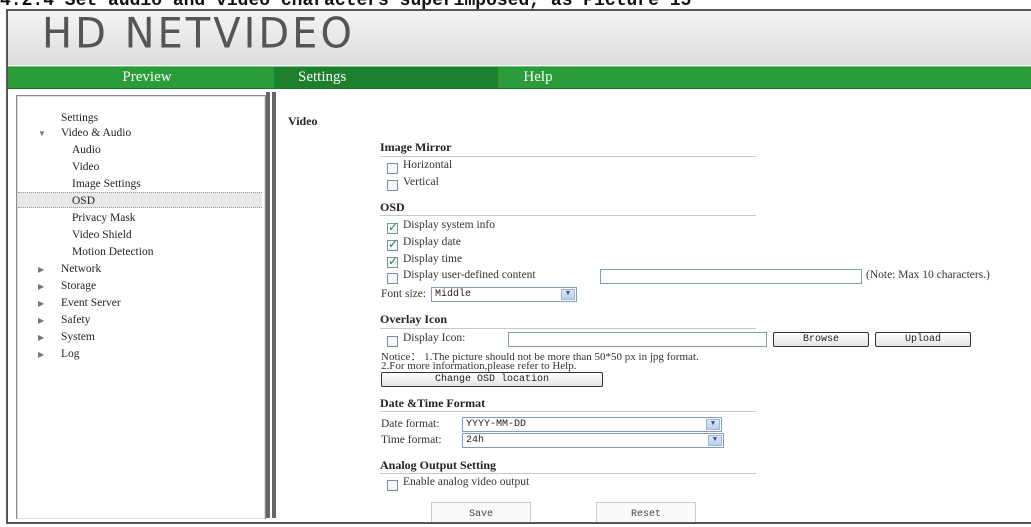 This screenshot has width=1031, height=527. What do you see at coordinates (519, 37) in the screenshot?
I see `header-banner: HD NETVIDEO` at bounding box center [519, 37].